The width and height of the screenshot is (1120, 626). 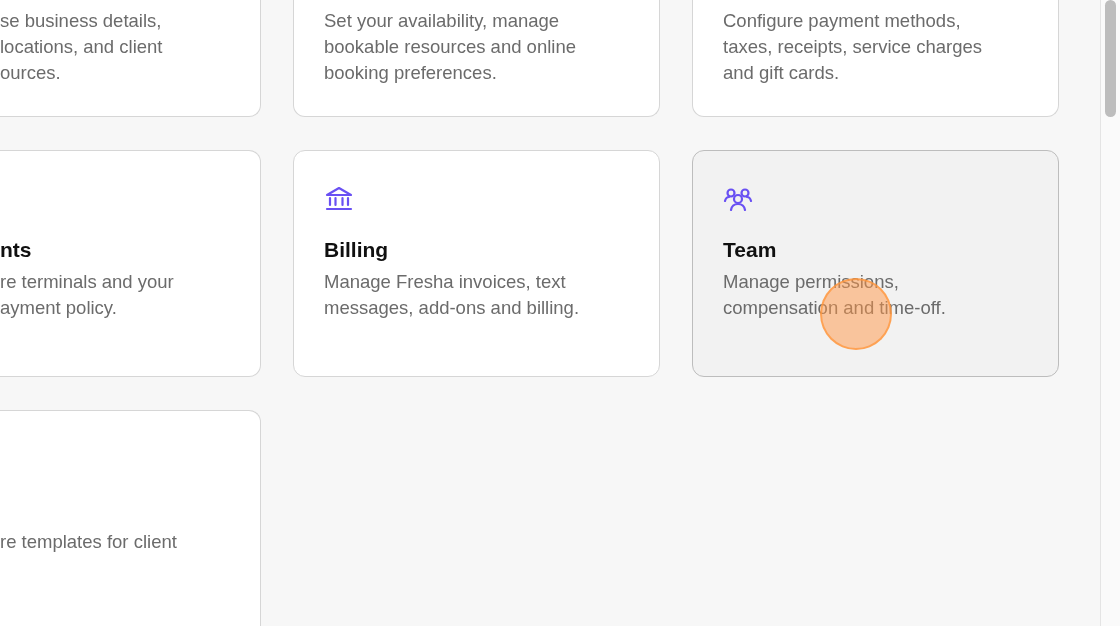 I want to click on settings-card: Billing Manage Fresha invoices, text messages, add-ons and billing., so click(x=476, y=263).